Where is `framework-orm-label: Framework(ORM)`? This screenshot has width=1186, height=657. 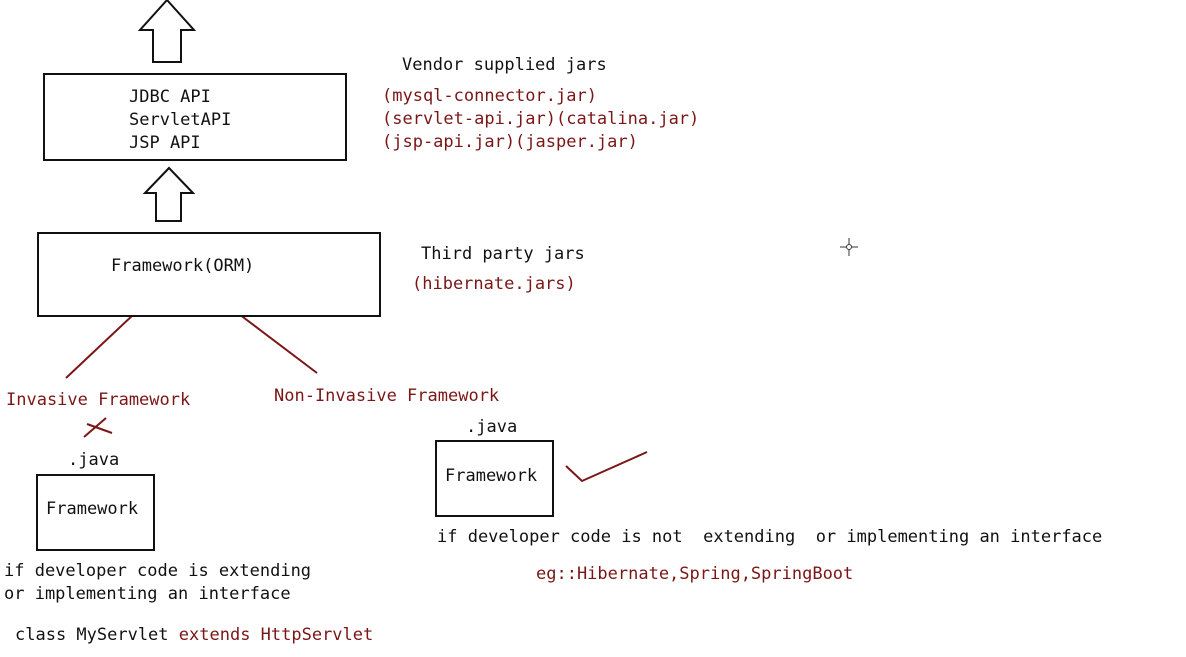 framework-orm-label: Framework(ORM) is located at coordinates (183, 266).